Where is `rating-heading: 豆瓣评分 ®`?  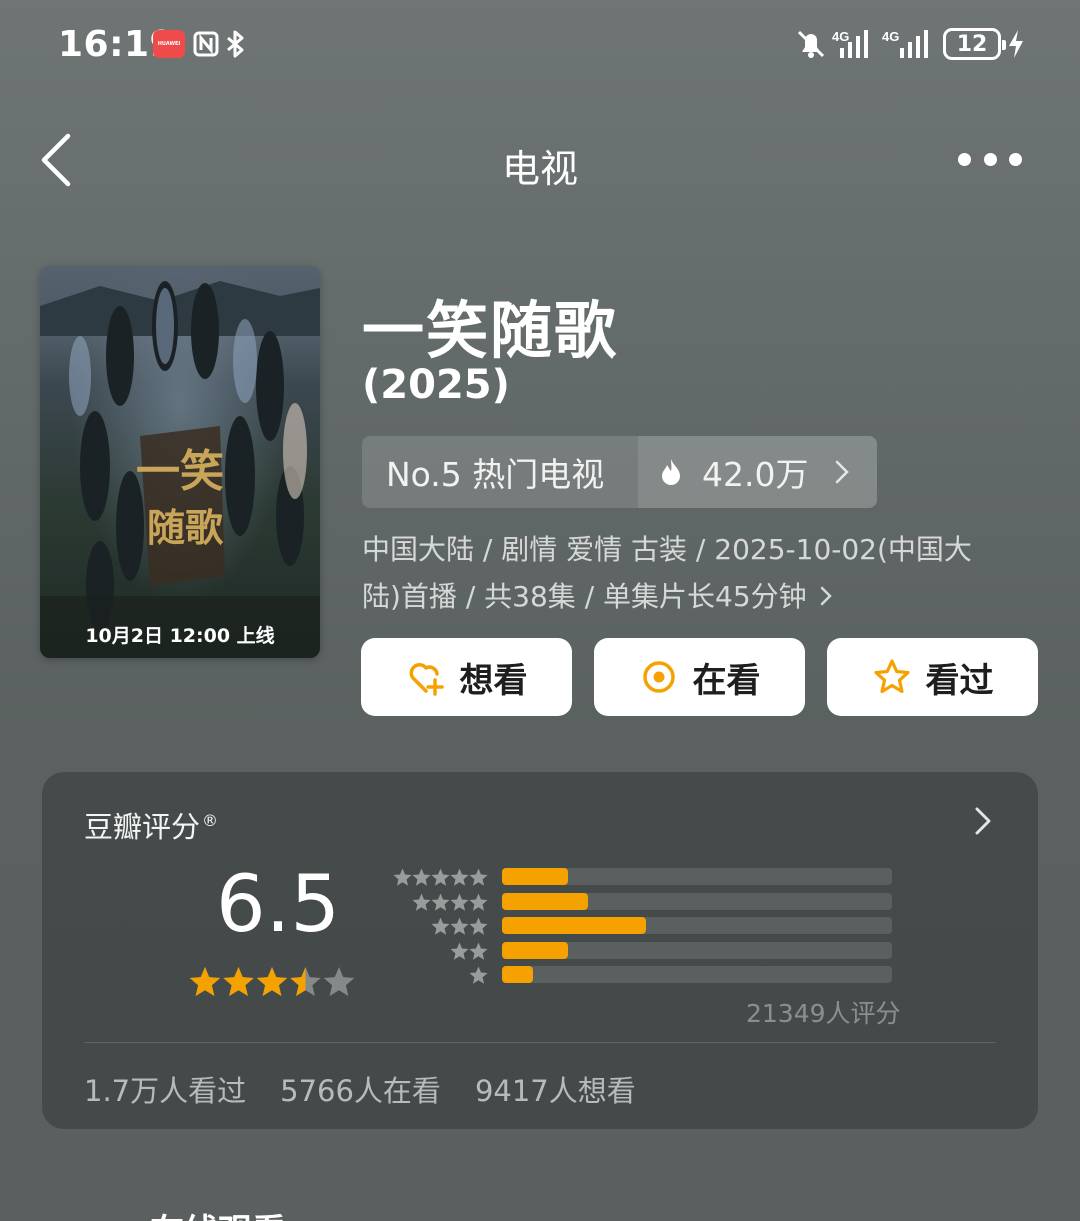 rating-heading: 豆瓣评分 ® is located at coordinates (151, 827).